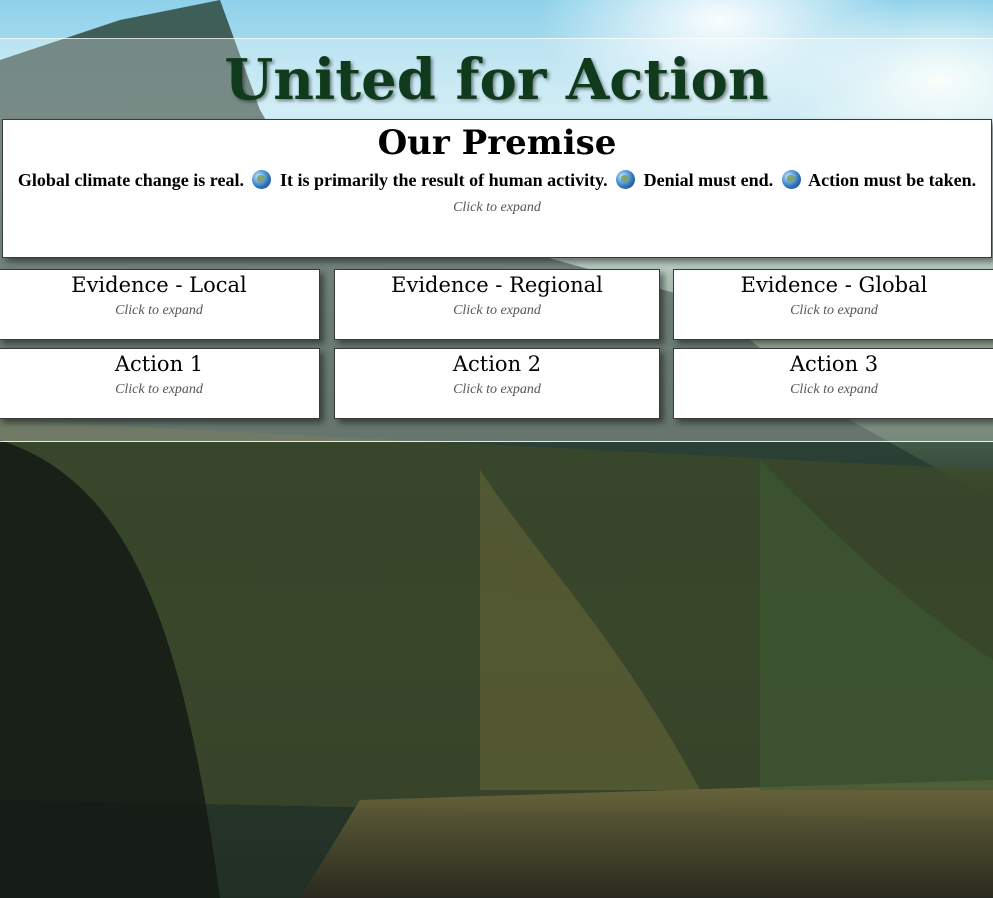 The height and width of the screenshot is (898, 993). Describe the element at coordinates (497, 389) in the screenshot. I see `action-2-hint: Click to expand` at that location.